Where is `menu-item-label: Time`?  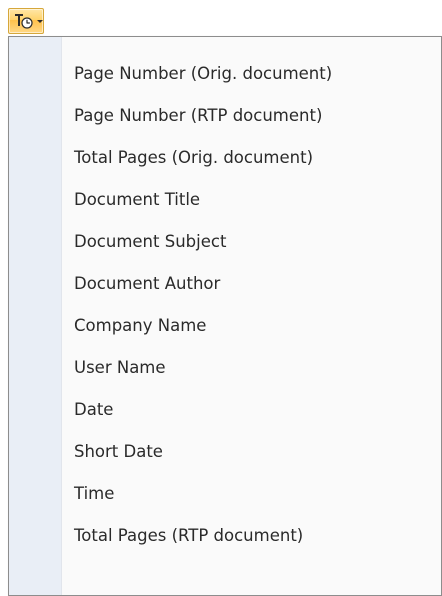 menu-item-label: Time is located at coordinates (94, 493).